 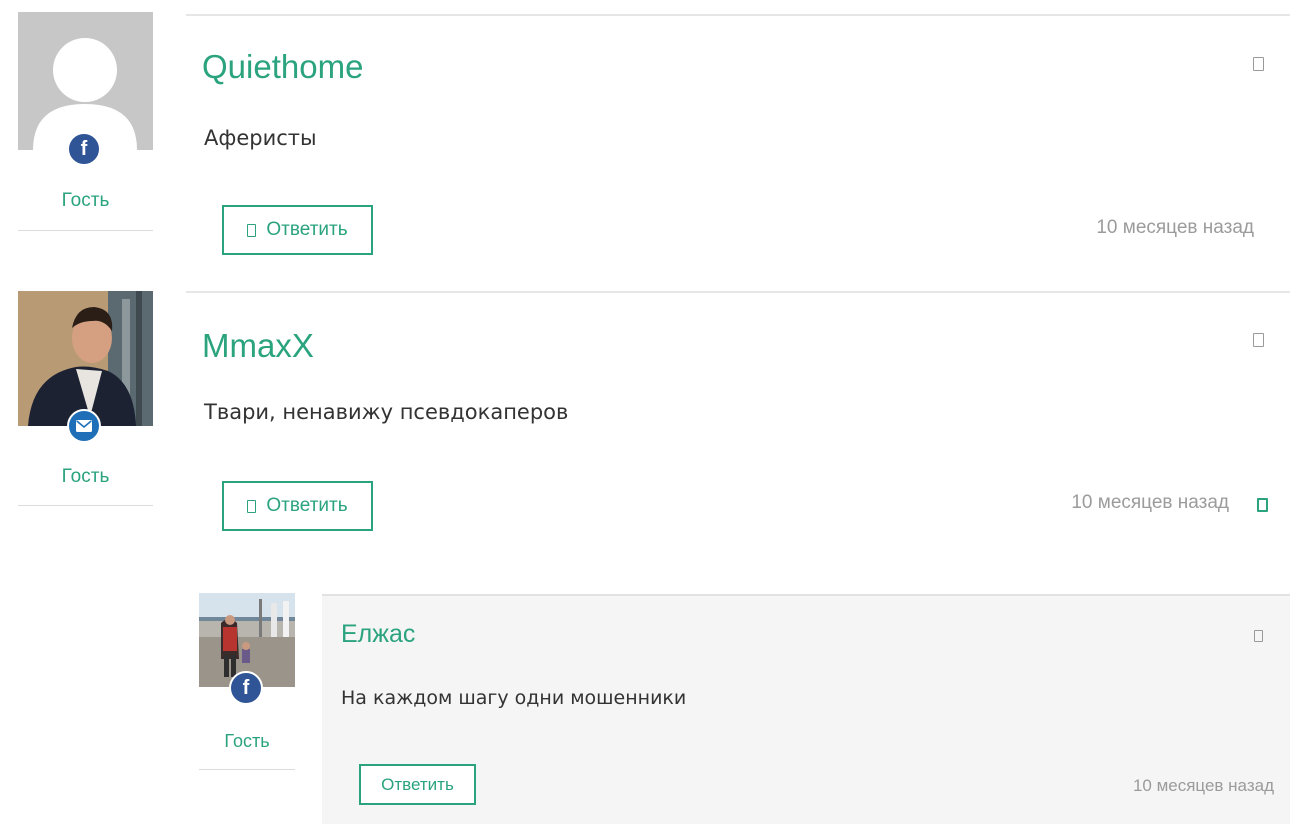 I want to click on comment-text: Аферисты, so click(x=260, y=138).